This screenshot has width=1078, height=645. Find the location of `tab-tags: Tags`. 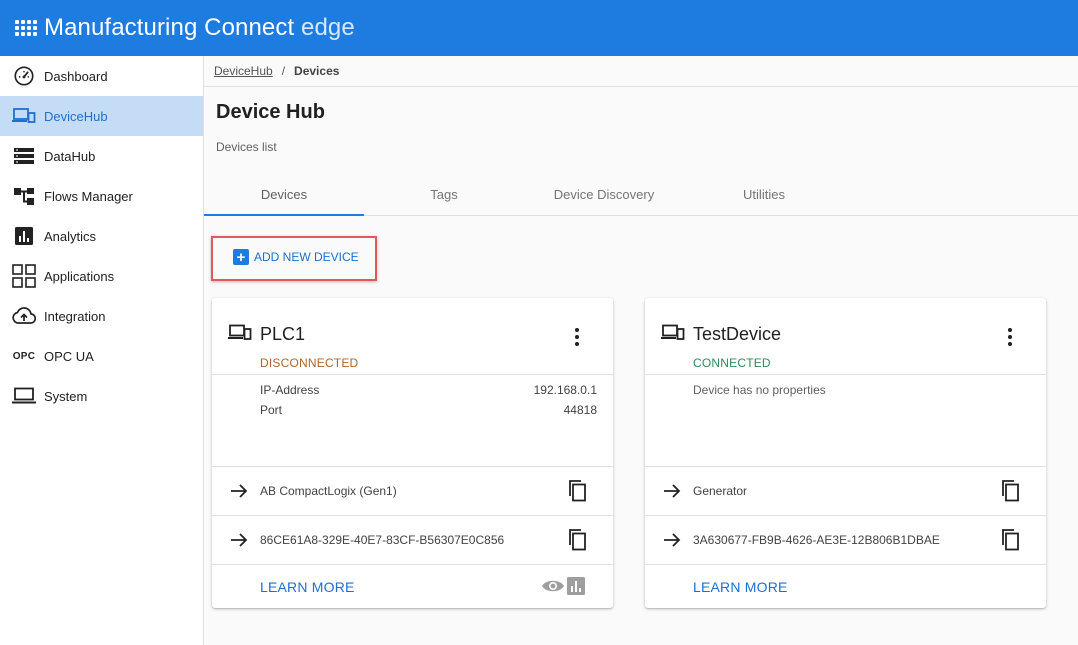

tab-tags: Tags is located at coordinates (444, 194).